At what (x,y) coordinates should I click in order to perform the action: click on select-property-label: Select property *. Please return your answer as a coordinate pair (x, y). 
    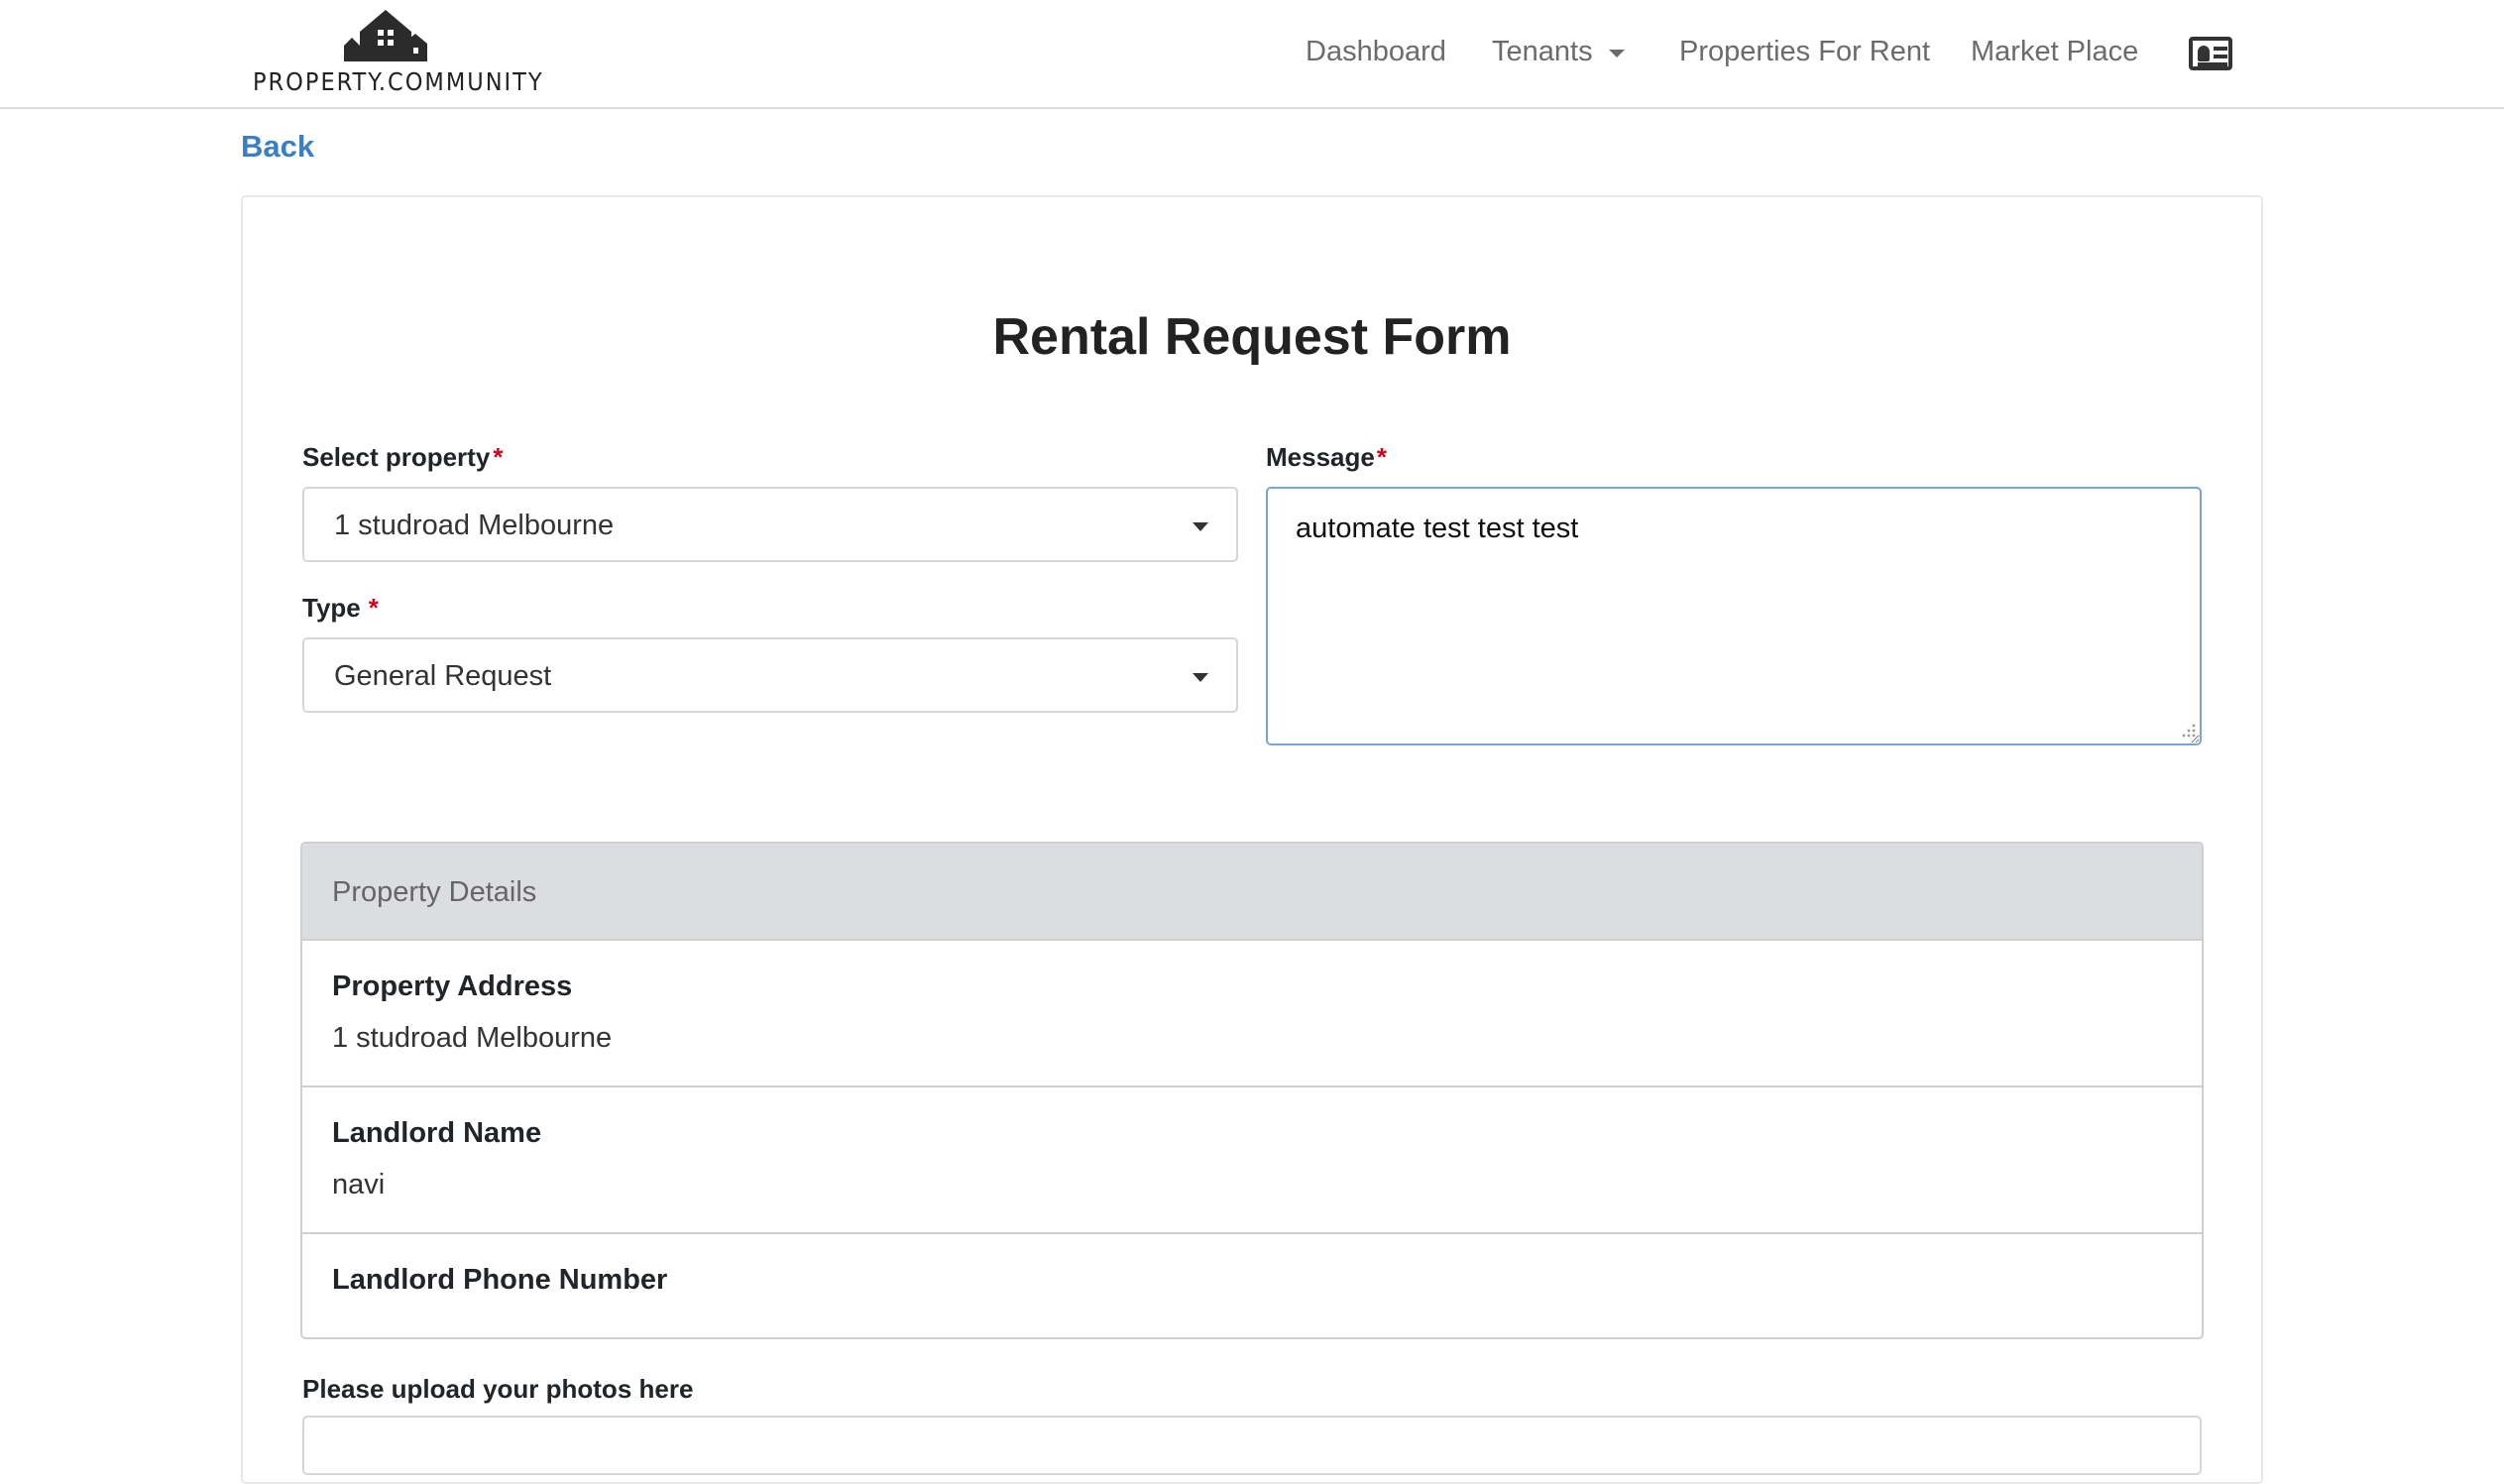
    Looking at the image, I should click on (403, 457).